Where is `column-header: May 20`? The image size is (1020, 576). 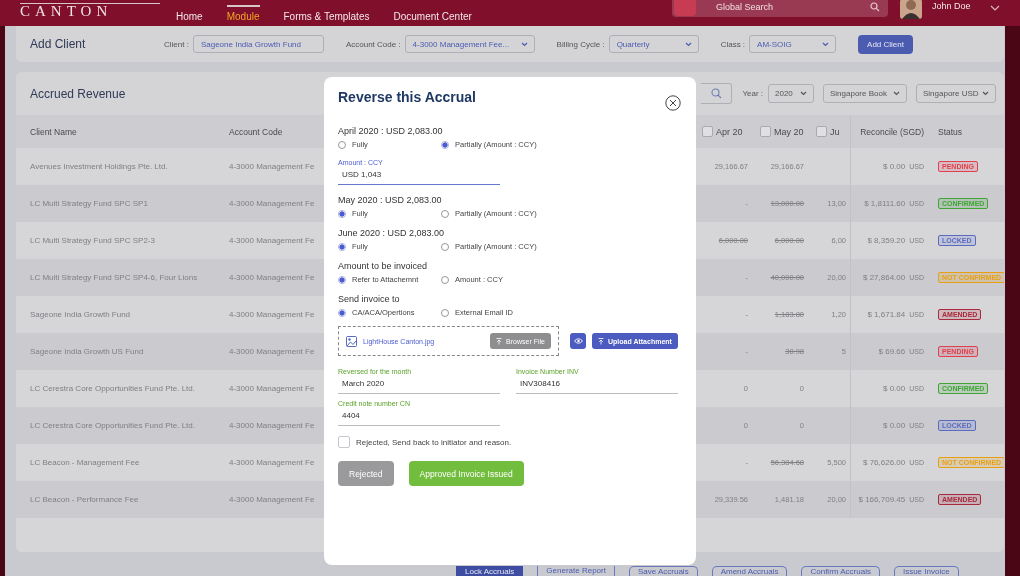 column-header: May 20 is located at coordinates (789, 131).